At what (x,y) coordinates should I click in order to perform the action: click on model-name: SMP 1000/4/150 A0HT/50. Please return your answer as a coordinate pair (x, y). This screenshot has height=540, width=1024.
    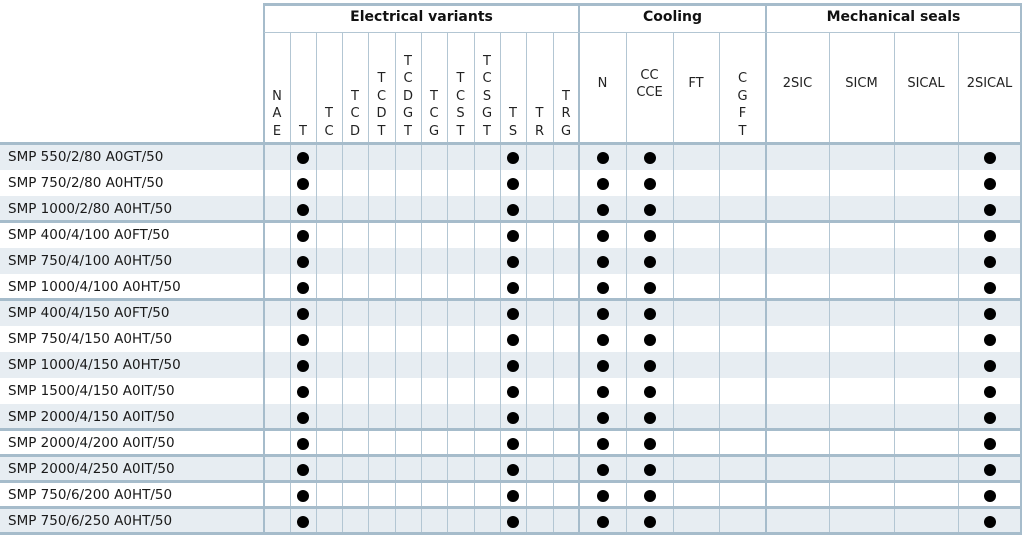
    Looking at the image, I should click on (94, 365).